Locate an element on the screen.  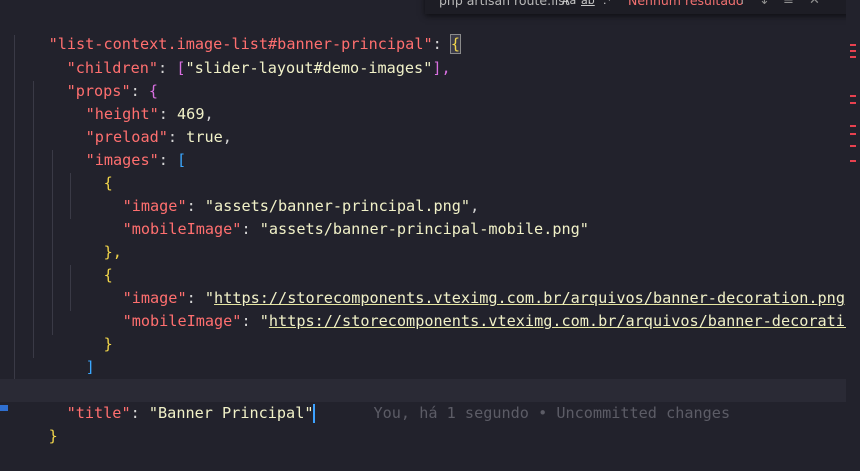
code-line-8: "image": "assets/banner-principal.png", is located at coordinates (283, 193).